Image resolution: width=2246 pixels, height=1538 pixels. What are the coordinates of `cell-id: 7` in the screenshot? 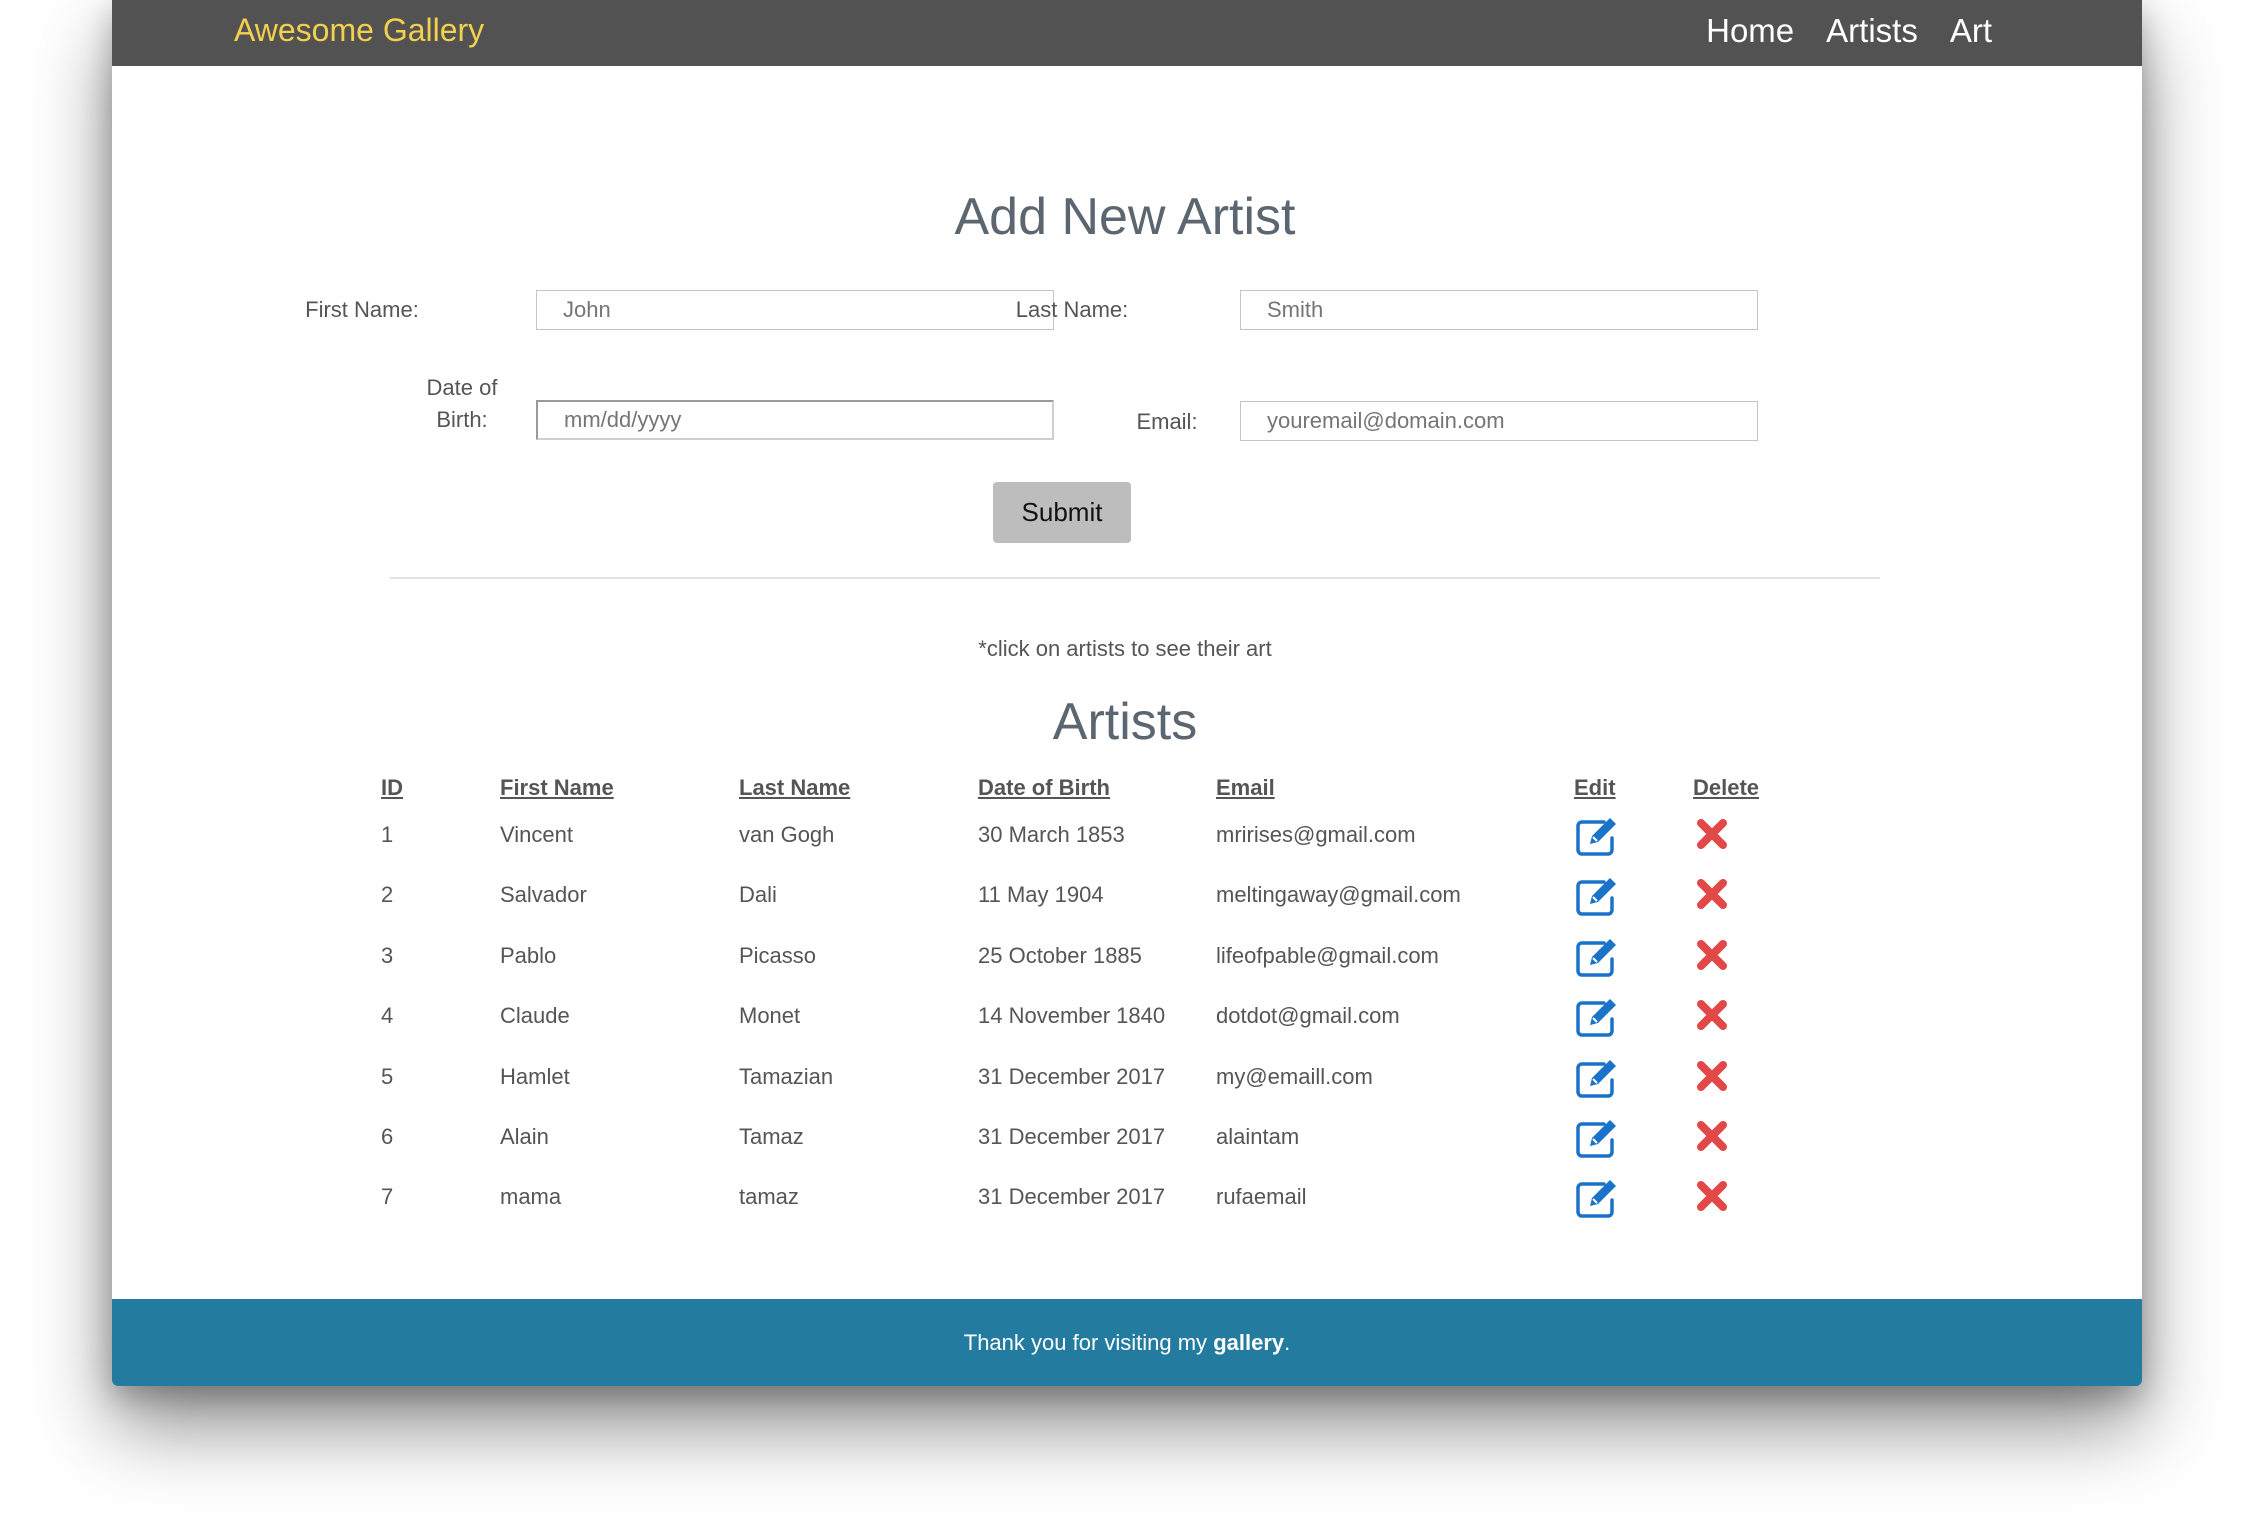 It's located at (387, 1196).